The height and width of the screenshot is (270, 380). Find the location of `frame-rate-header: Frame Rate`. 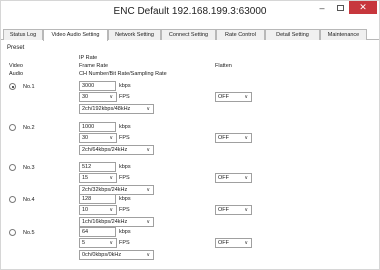

frame-rate-header: Frame Rate is located at coordinates (94, 66).